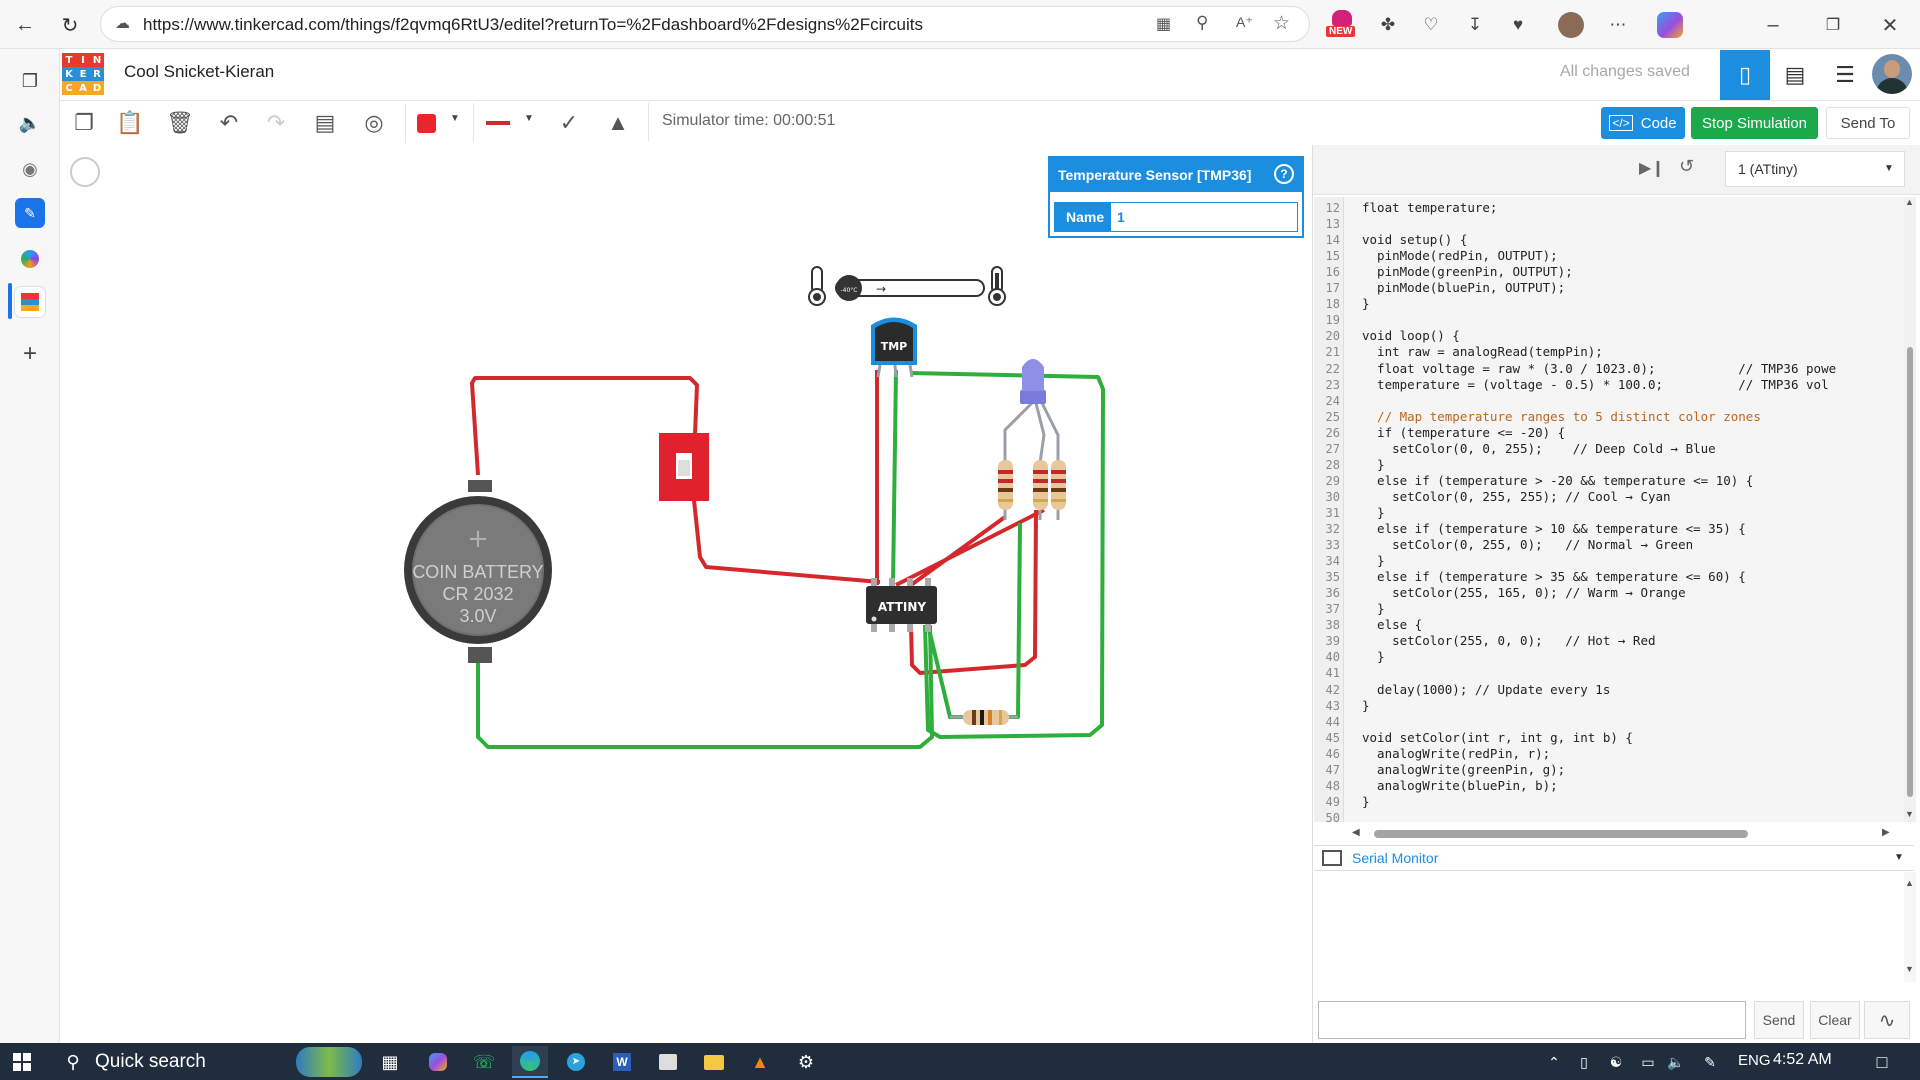 Image resolution: width=1920 pixels, height=1080 pixels. Describe the element at coordinates (1652, 168) in the screenshot. I see `step-over-icon: ▶❙` at that location.